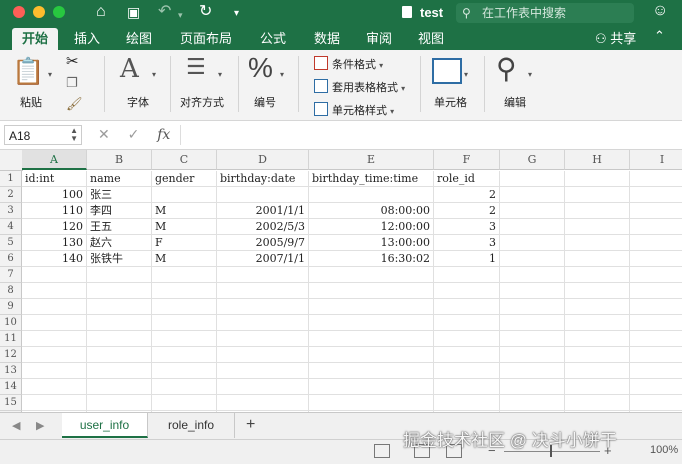 The image size is (682, 464). Describe the element at coordinates (597, 307) in the screenshot. I see `cell-h9` at that location.